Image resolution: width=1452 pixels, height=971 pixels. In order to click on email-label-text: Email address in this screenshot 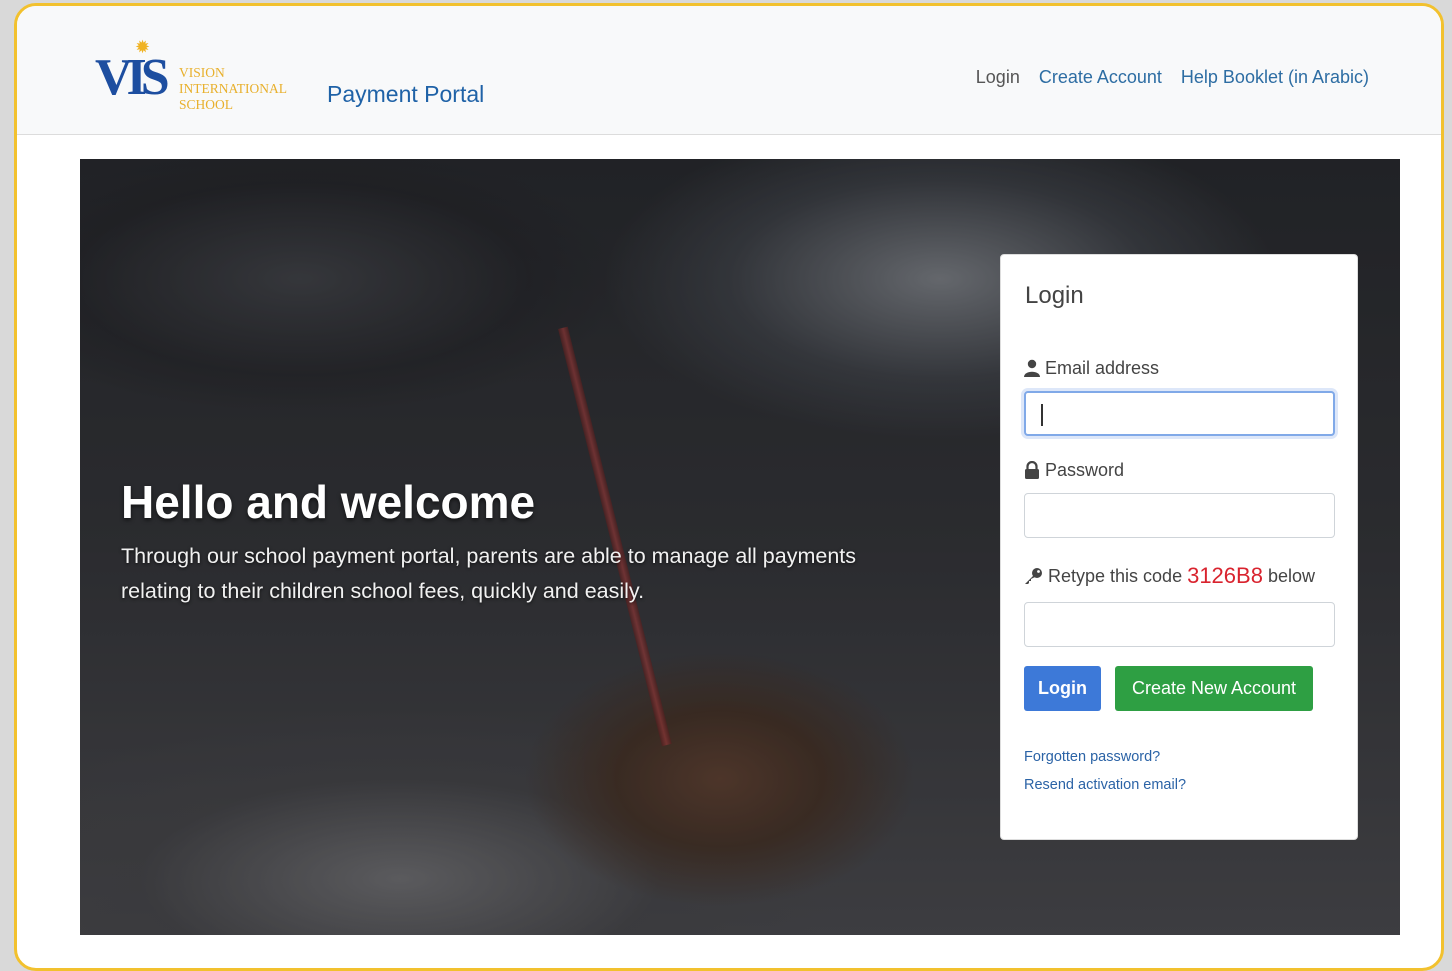, I will do `click(1102, 368)`.